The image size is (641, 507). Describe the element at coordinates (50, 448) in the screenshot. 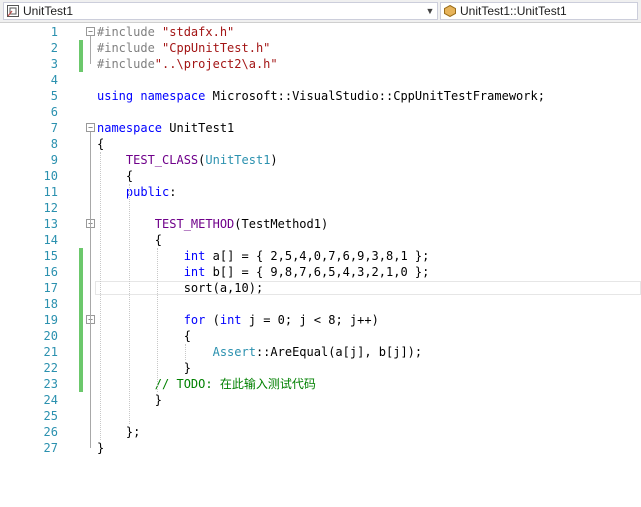

I see `line-number: 27` at that location.